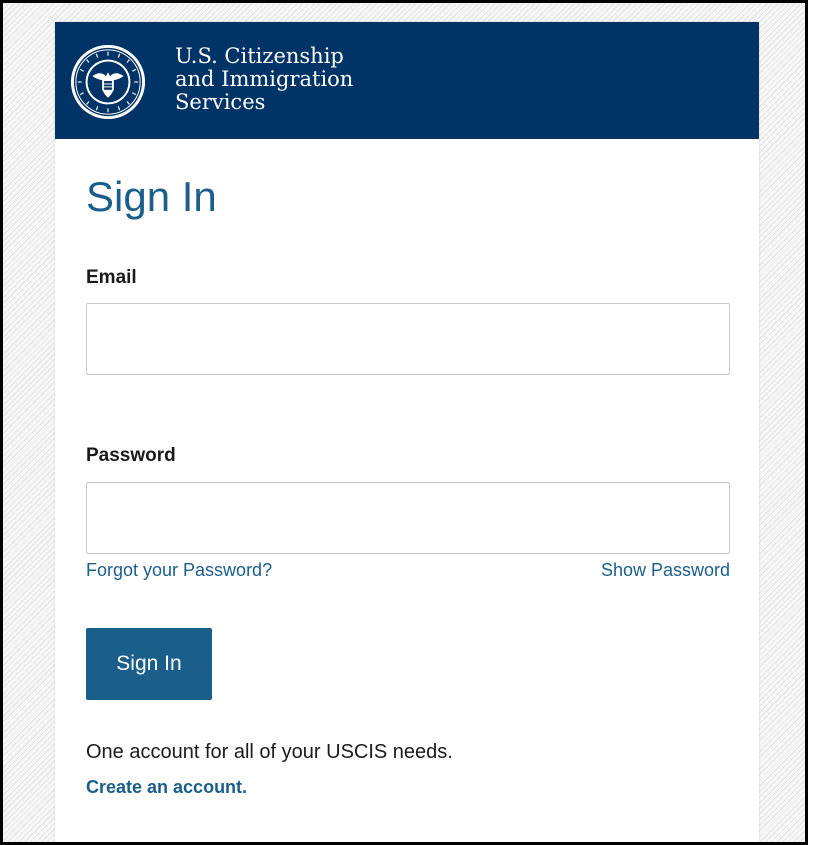 This screenshot has width=813, height=845. What do you see at coordinates (131, 455) in the screenshot?
I see `password-label: Password` at bounding box center [131, 455].